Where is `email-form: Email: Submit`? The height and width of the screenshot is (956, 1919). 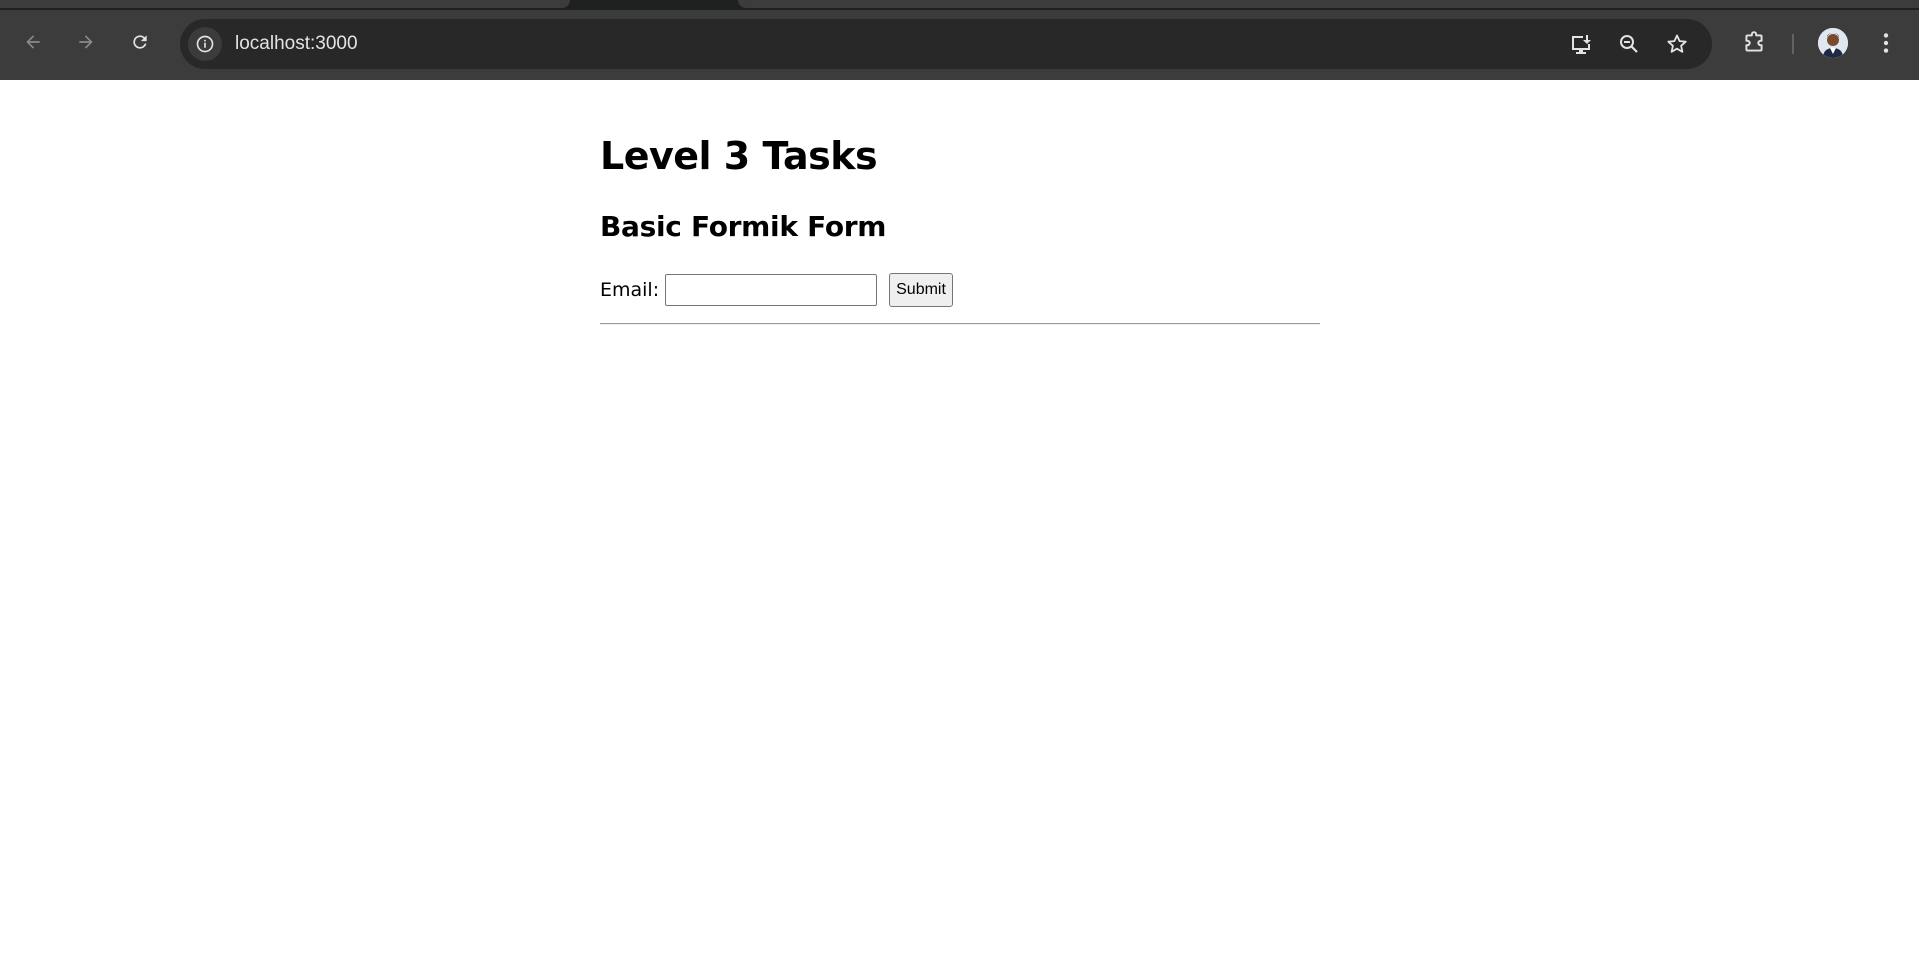 email-form: Email: Submit is located at coordinates (776, 290).